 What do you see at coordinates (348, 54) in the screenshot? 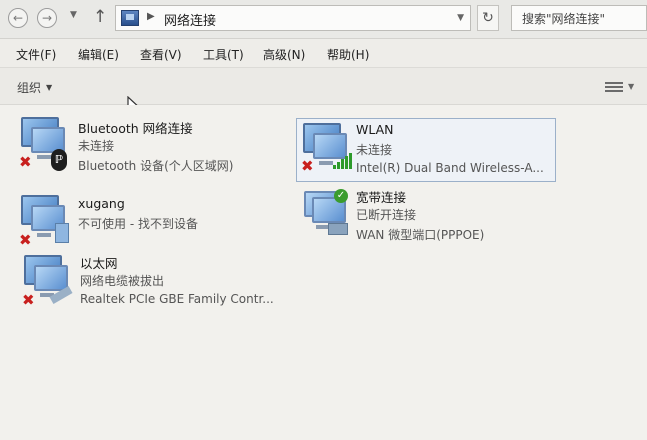
I see `menu-help: 帮助(H)` at bounding box center [348, 54].